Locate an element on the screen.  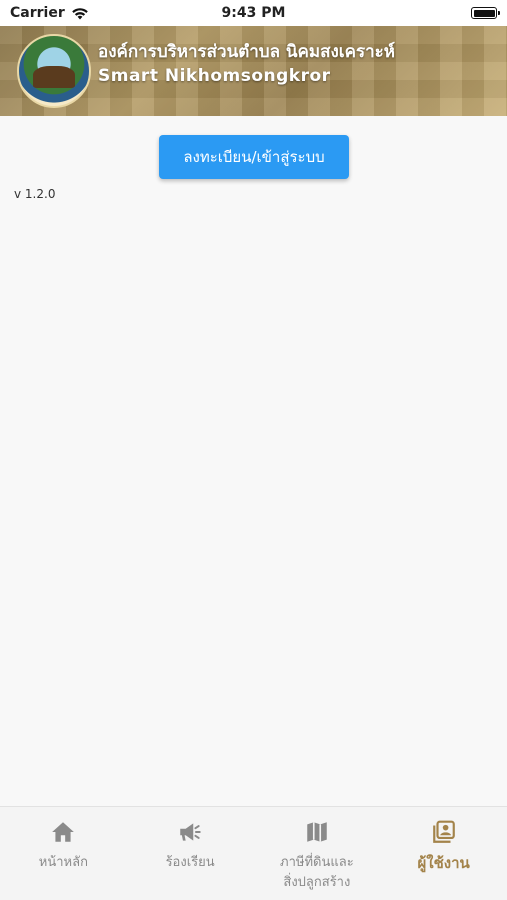
logo-emblem is located at coordinates (54, 77).